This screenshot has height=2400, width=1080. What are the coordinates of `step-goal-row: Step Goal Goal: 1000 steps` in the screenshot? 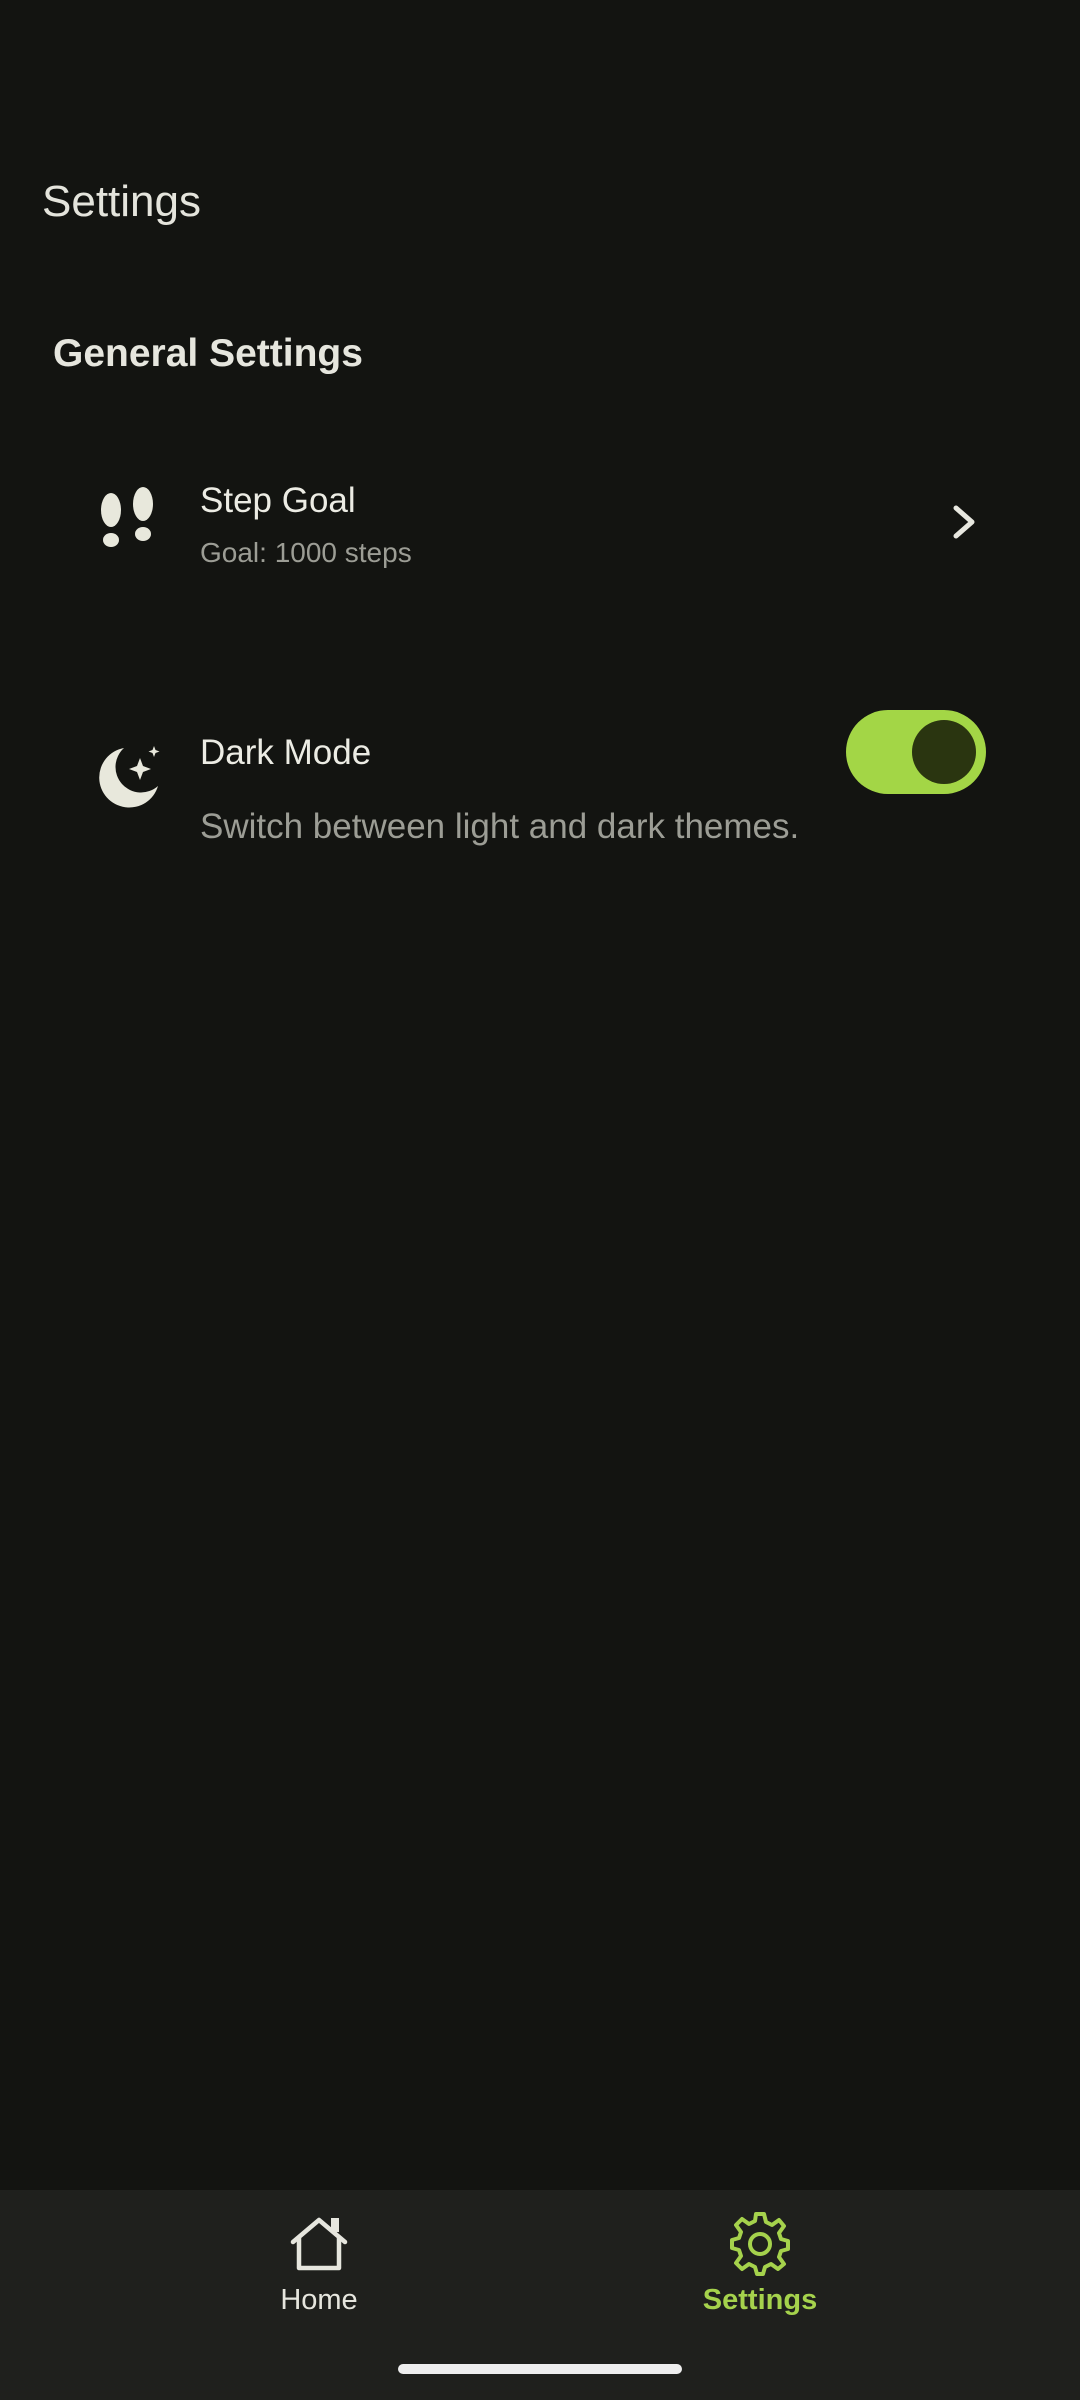 It's located at (540, 520).